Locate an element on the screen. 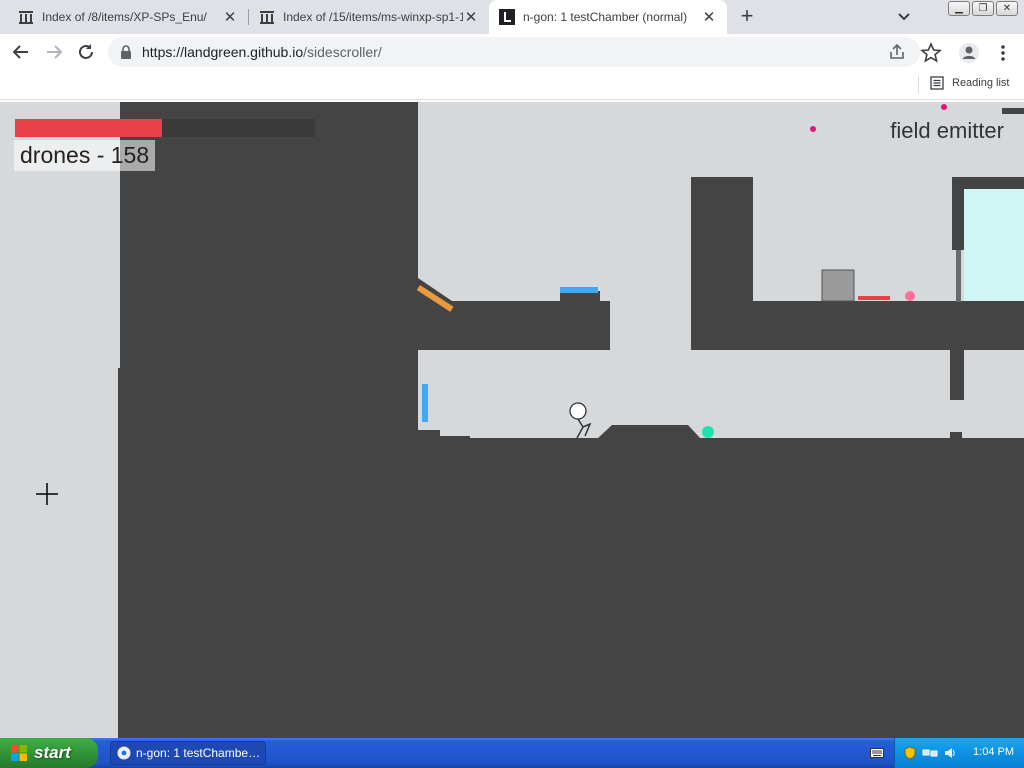 The width and height of the screenshot is (1024, 768). tab-title: Index of /15/items/ms-winxp-sp1-1( is located at coordinates (373, 17).